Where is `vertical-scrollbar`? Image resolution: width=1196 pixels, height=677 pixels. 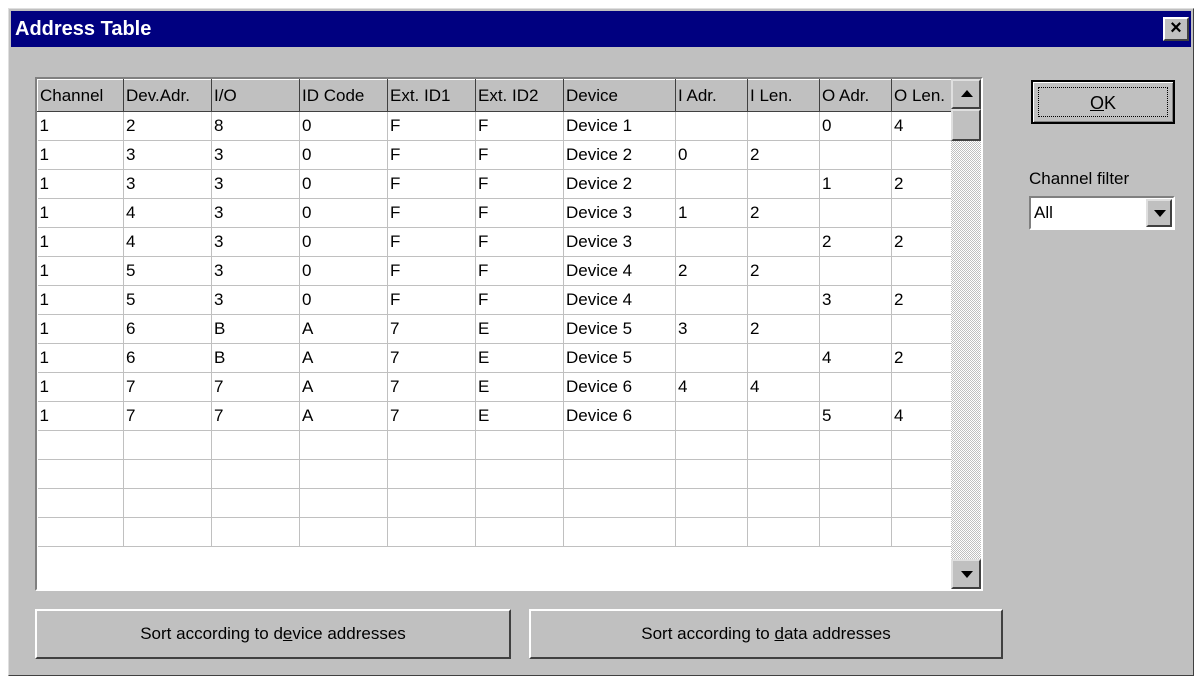 vertical-scrollbar is located at coordinates (966, 334).